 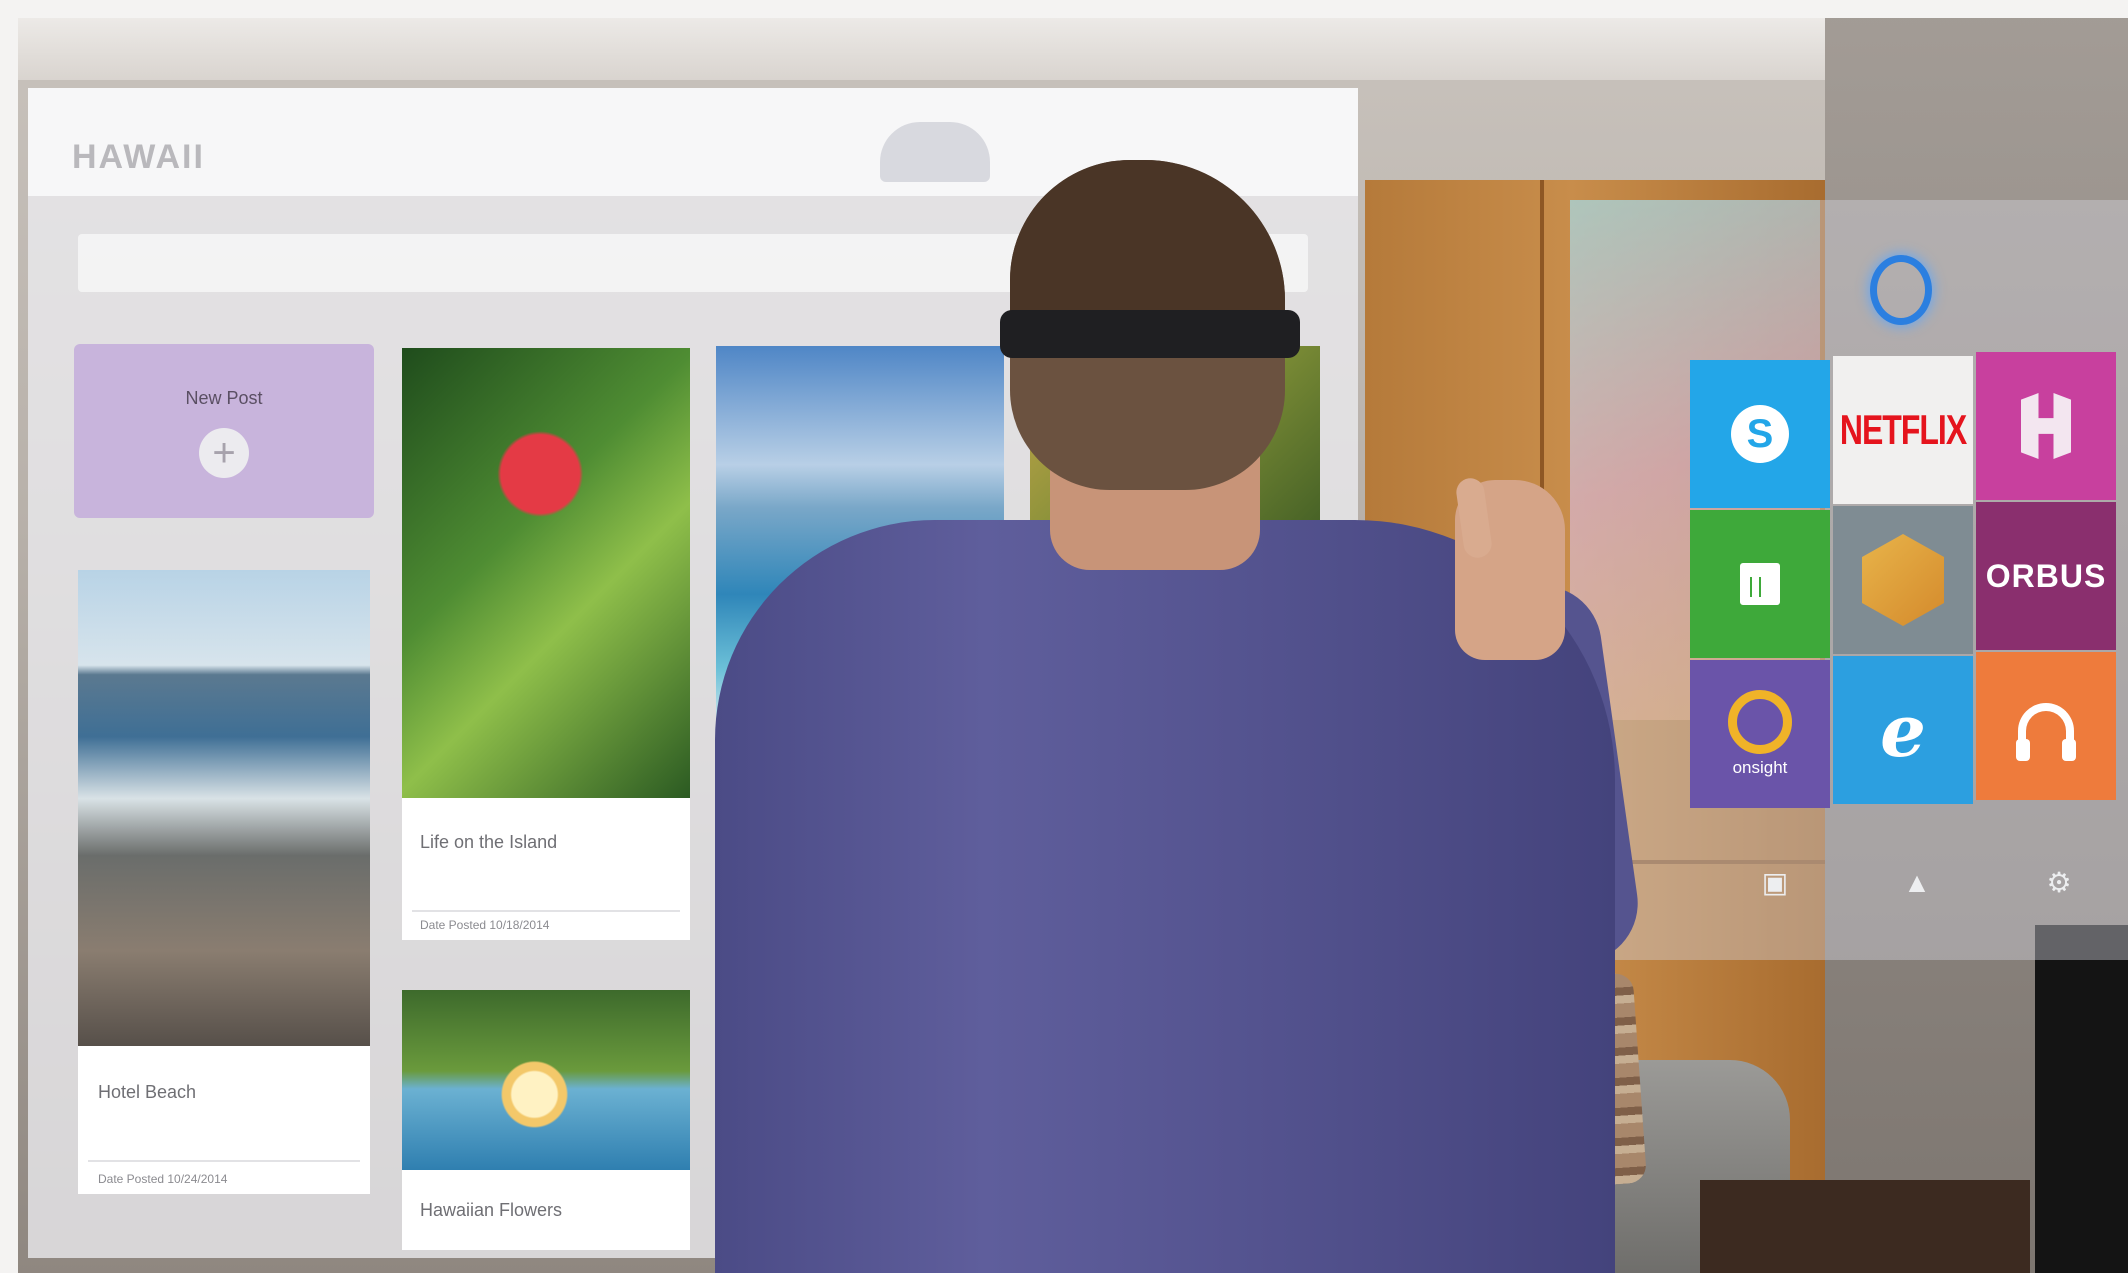 I want to click on orbus-logo: ORBUS, so click(x=2046, y=575).